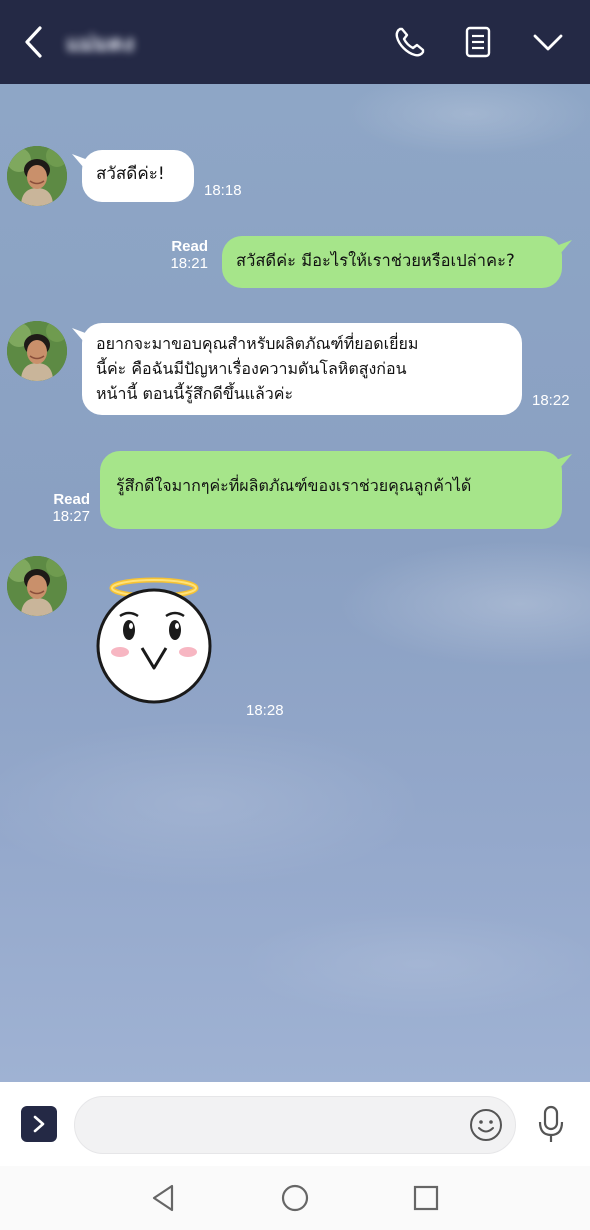 Image resolution: width=590 pixels, height=1230 pixels. Describe the element at coordinates (155, 639) in the screenshot. I see `angel-face-sticker` at that location.